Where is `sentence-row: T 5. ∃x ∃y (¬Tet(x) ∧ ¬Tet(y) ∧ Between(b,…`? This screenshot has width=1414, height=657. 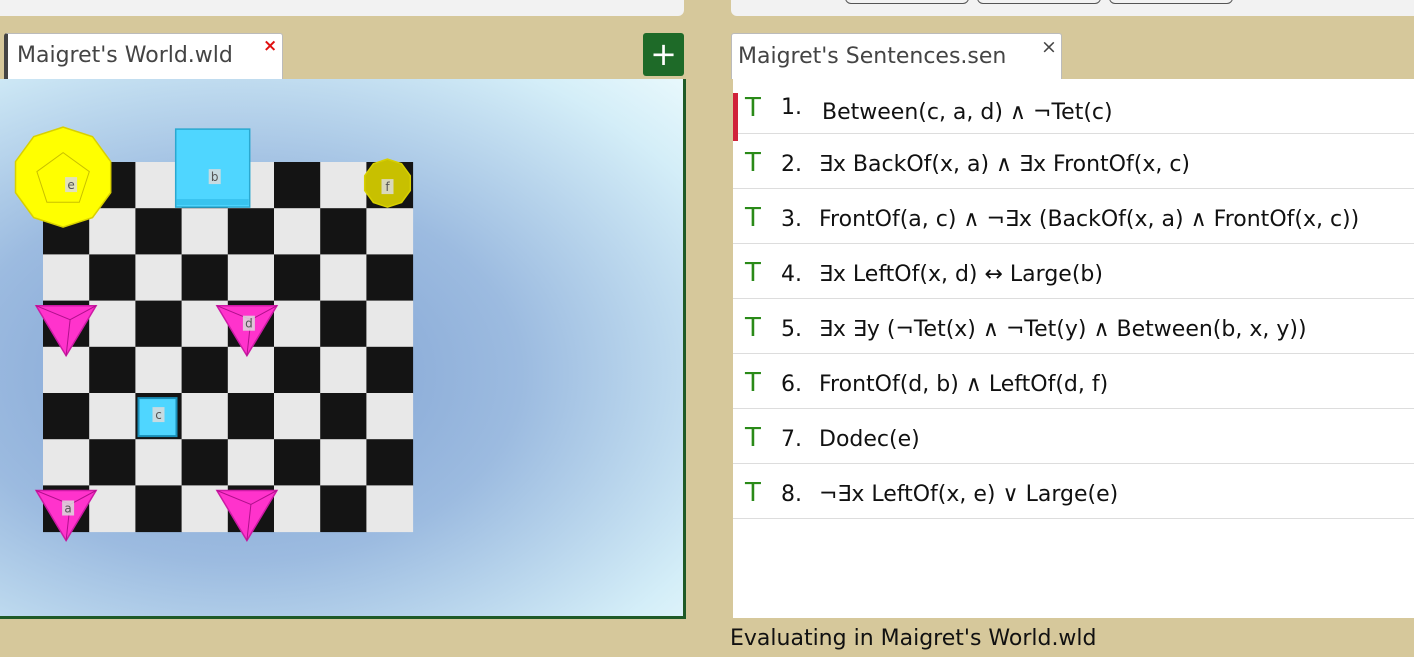
sentence-row: T 5. ∃x ∃y (¬Tet(x) ∧ ¬Tet(y) ∧ Between(b,… is located at coordinates (1073, 326).